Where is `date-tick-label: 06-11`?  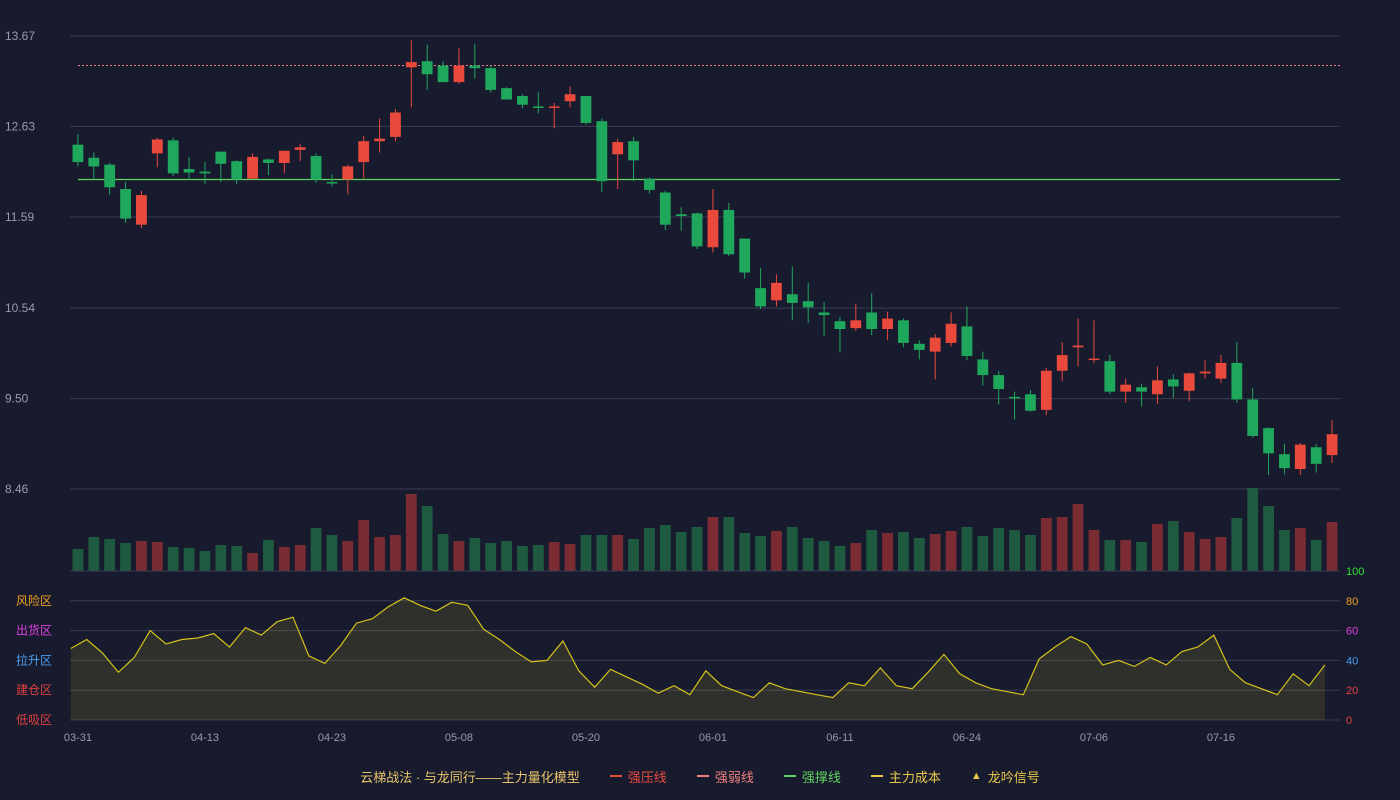
date-tick-label: 06-11 is located at coordinates (839, 738).